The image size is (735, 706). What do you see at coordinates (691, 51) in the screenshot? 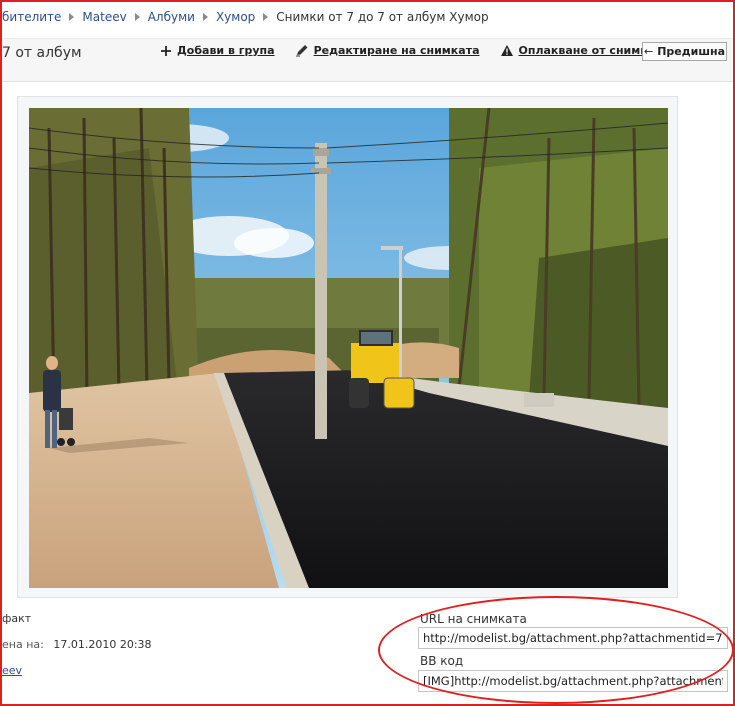
I see `previous-label: Предишна` at bounding box center [691, 51].